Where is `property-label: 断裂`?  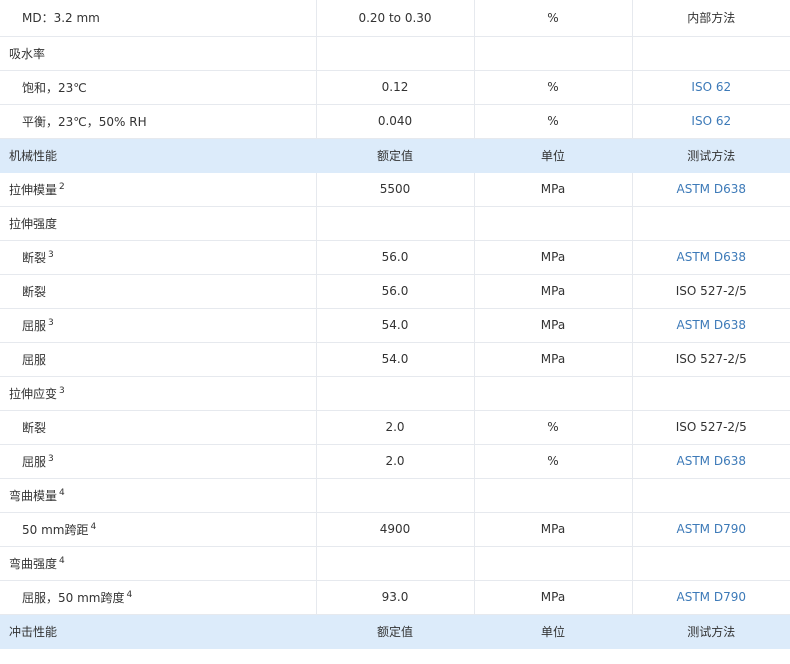
property-label: 断裂 is located at coordinates (158, 291).